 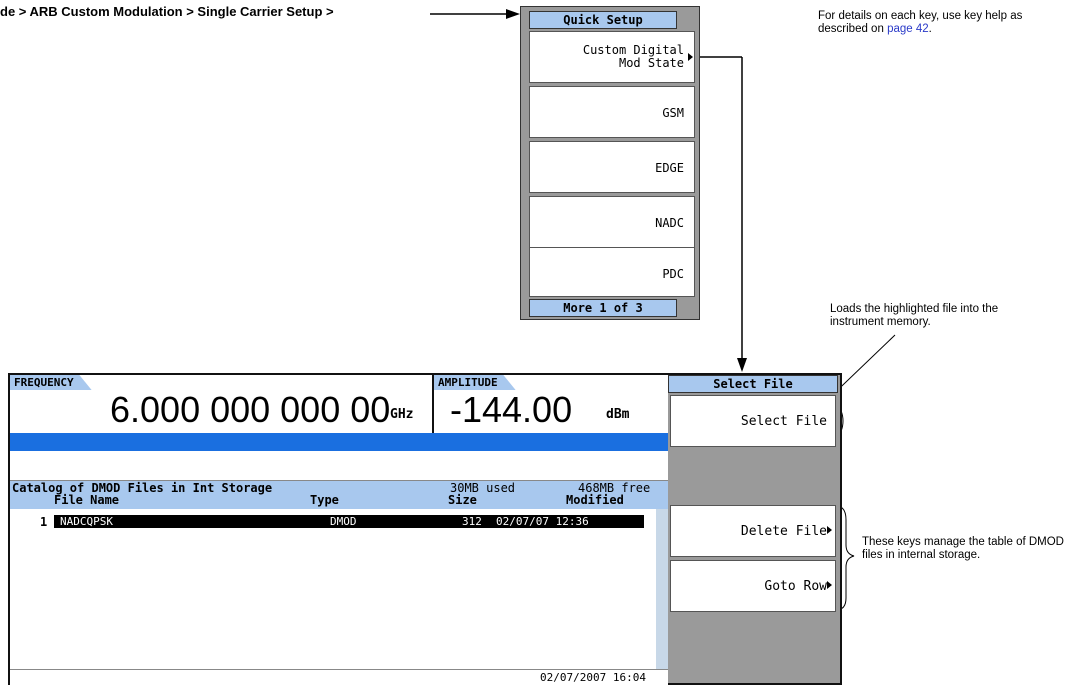 I want to click on goto-row-button: Goto Row, so click(x=753, y=586).